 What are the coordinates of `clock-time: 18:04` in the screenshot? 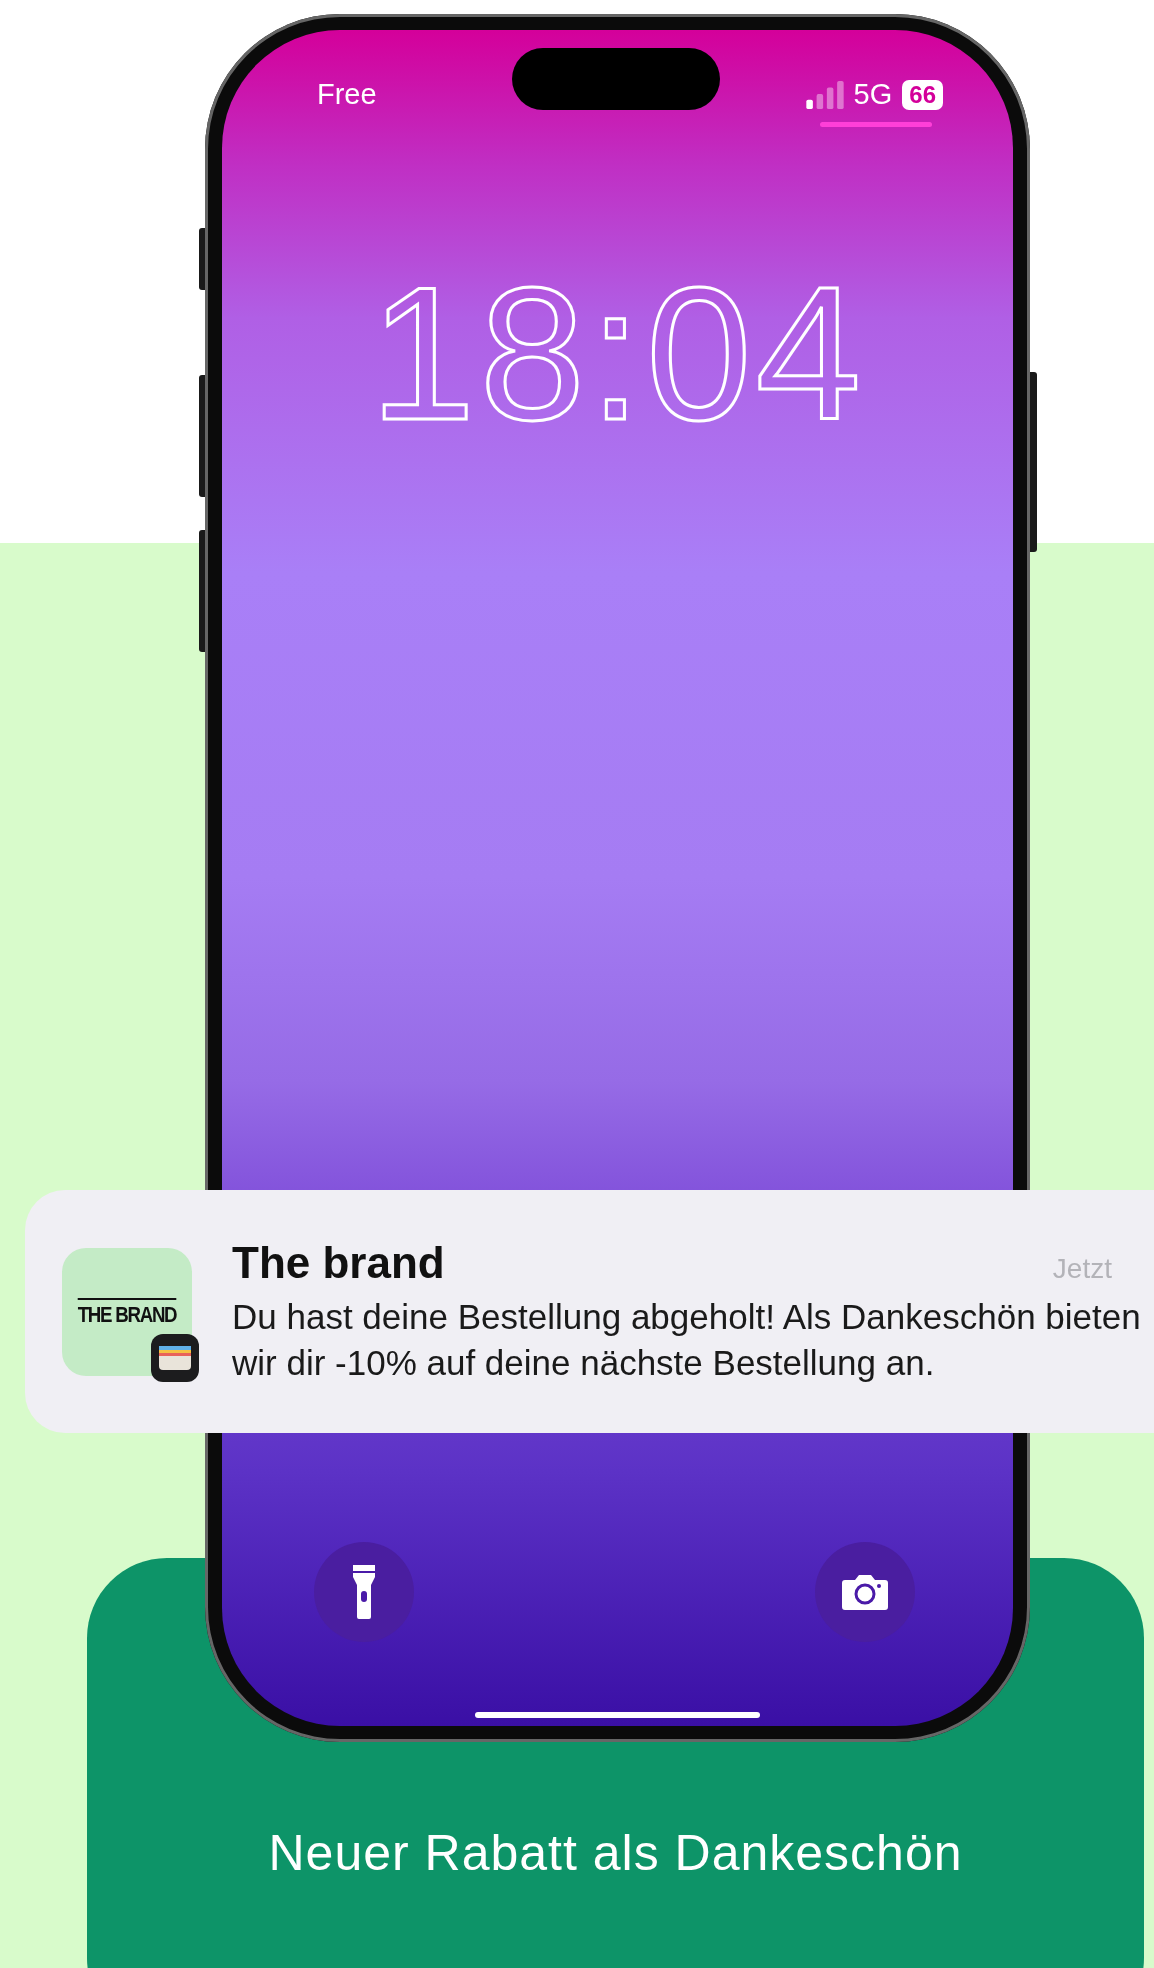 It's located at (617, 353).